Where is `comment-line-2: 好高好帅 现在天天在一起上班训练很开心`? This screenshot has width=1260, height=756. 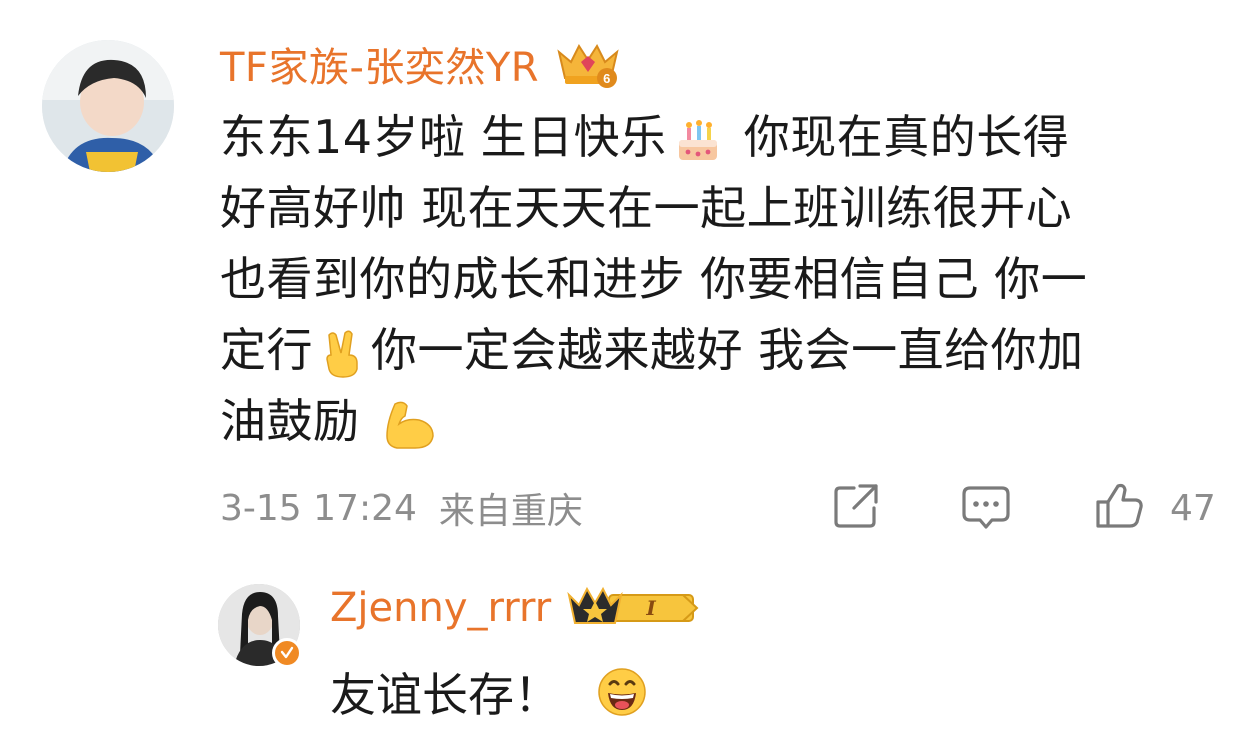 comment-line-2: 好高好帅 现在天天在一起上班训练很开心 is located at coordinates (646, 208).